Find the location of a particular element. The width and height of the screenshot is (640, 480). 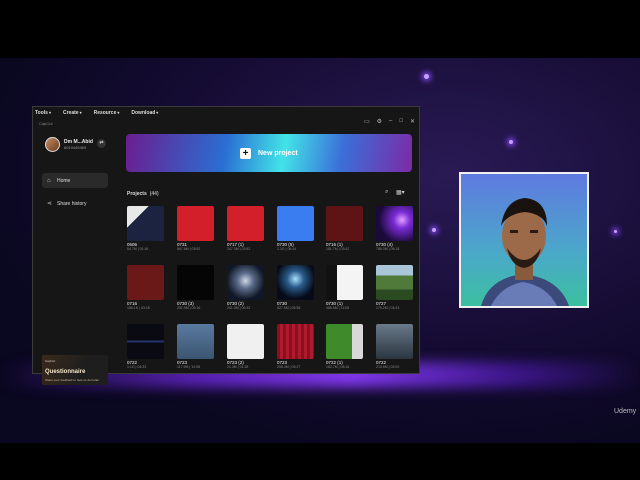

project-meta: 166.1K | 03:18 is located at coordinates (138, 308).